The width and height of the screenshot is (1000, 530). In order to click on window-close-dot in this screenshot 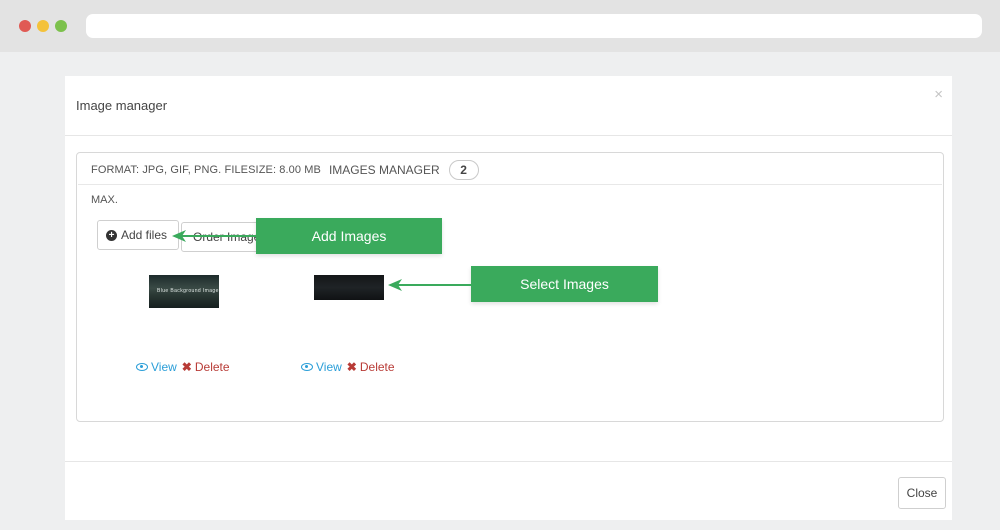, I will do `click(25, 26)`.